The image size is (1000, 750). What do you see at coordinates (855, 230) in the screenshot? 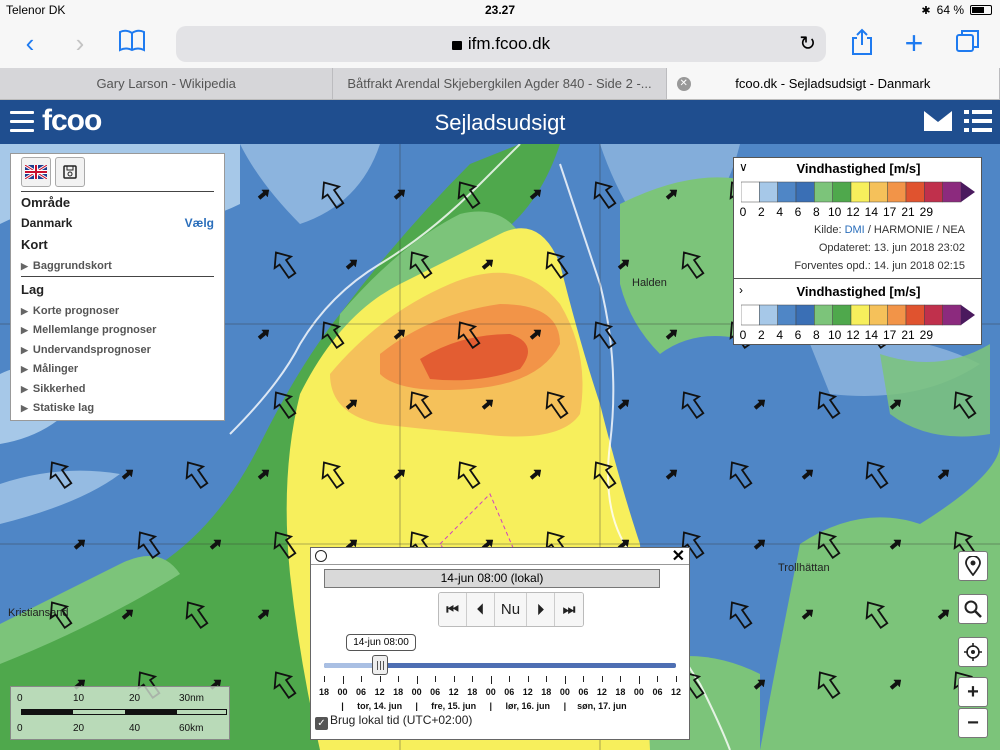
I see `source-dmi-link: DMI` at bounding box center [855, 230].